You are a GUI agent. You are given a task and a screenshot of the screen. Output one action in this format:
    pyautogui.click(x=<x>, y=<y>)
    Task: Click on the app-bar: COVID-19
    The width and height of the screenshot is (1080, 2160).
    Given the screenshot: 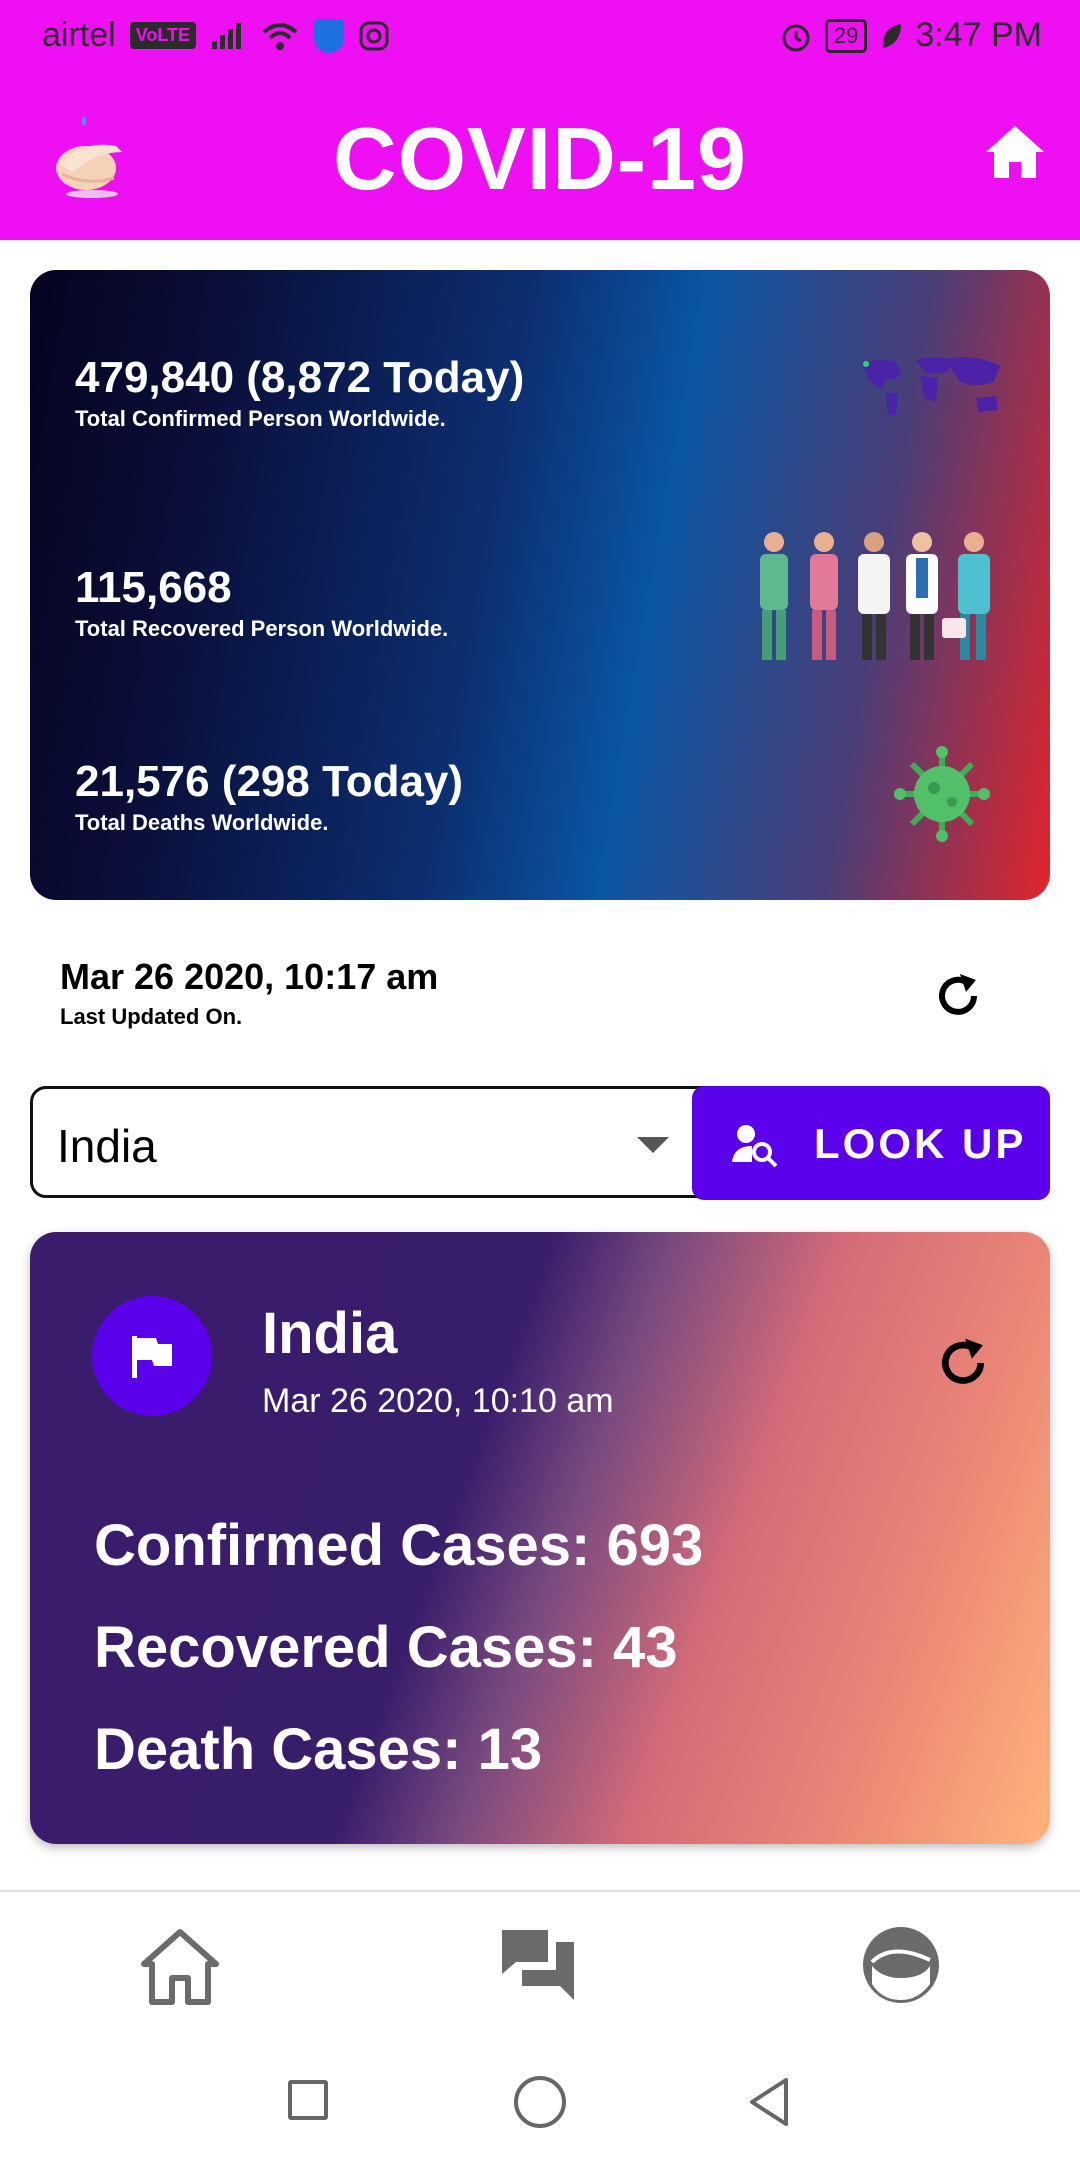 What is the action you would take?
    pyautogui.click(x=540, y=156)
    